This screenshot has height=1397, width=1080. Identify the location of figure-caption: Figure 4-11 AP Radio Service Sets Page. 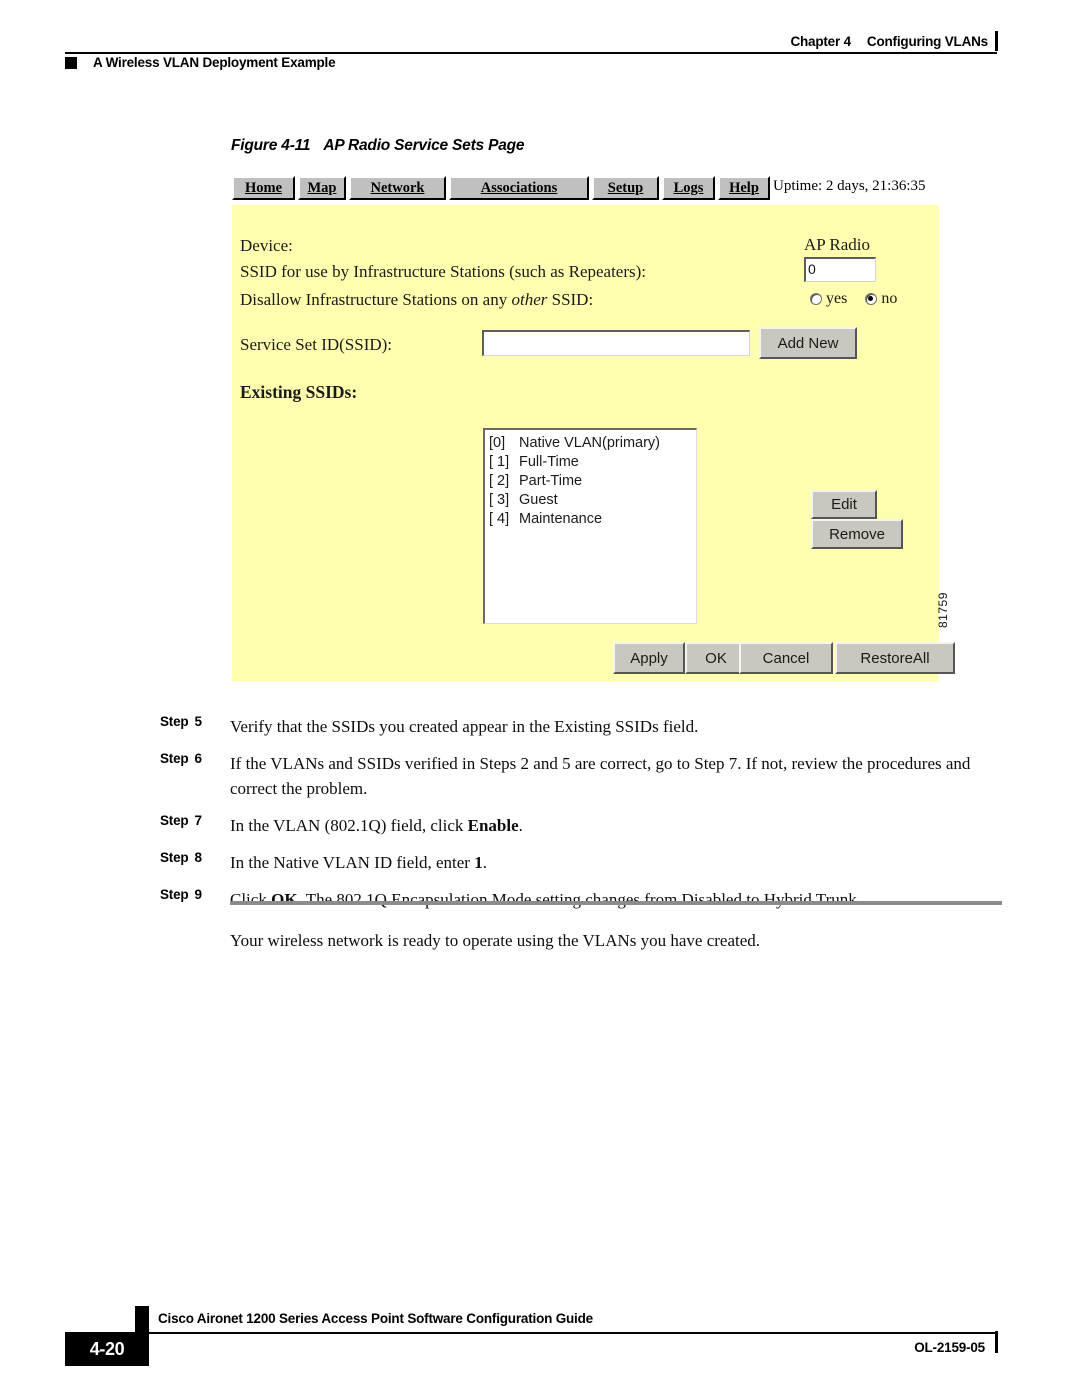
(378, 146).